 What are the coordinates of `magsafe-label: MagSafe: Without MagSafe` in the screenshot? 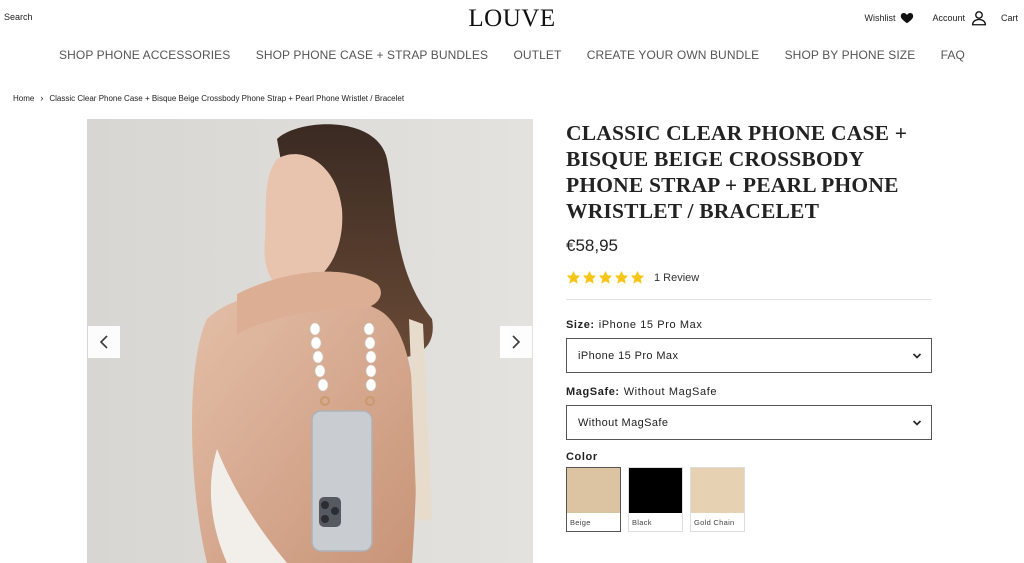 It's located at (749, 392).